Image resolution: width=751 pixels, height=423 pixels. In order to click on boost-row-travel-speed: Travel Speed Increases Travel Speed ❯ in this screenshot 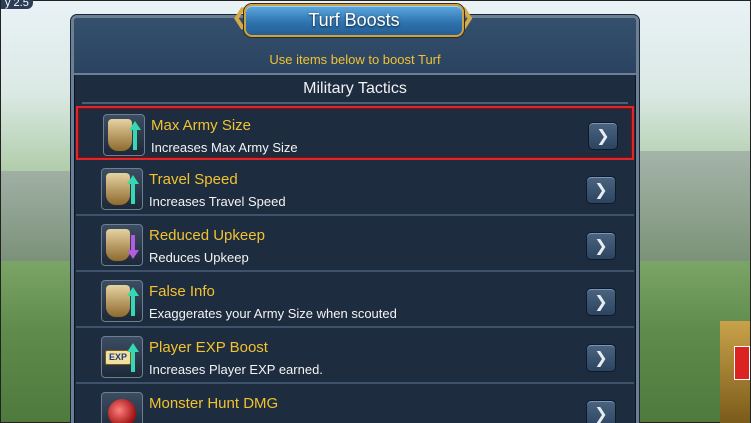, I will do `click(355, 189)`.